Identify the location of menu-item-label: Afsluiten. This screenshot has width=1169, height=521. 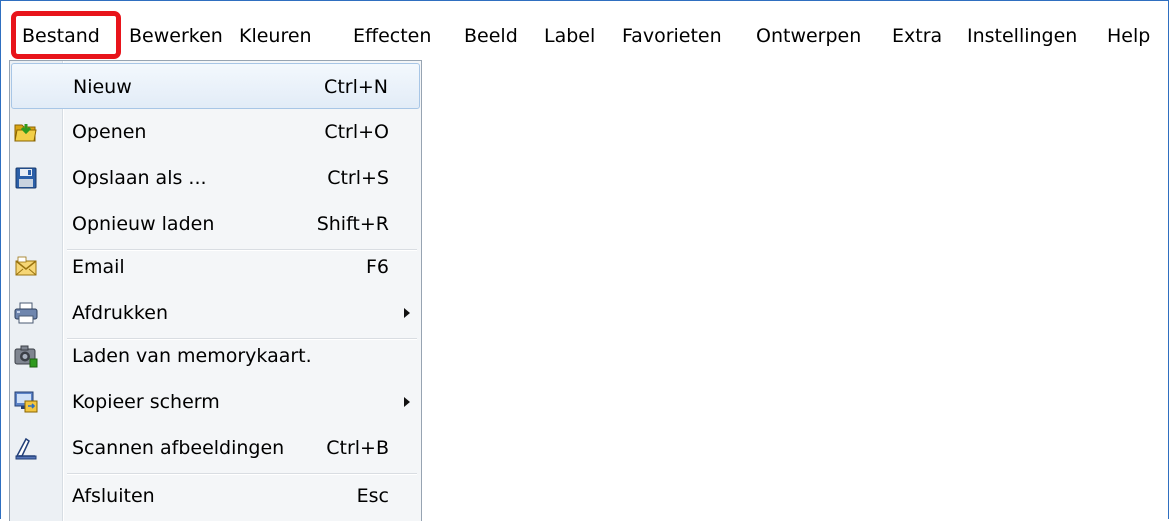
(113, 496).